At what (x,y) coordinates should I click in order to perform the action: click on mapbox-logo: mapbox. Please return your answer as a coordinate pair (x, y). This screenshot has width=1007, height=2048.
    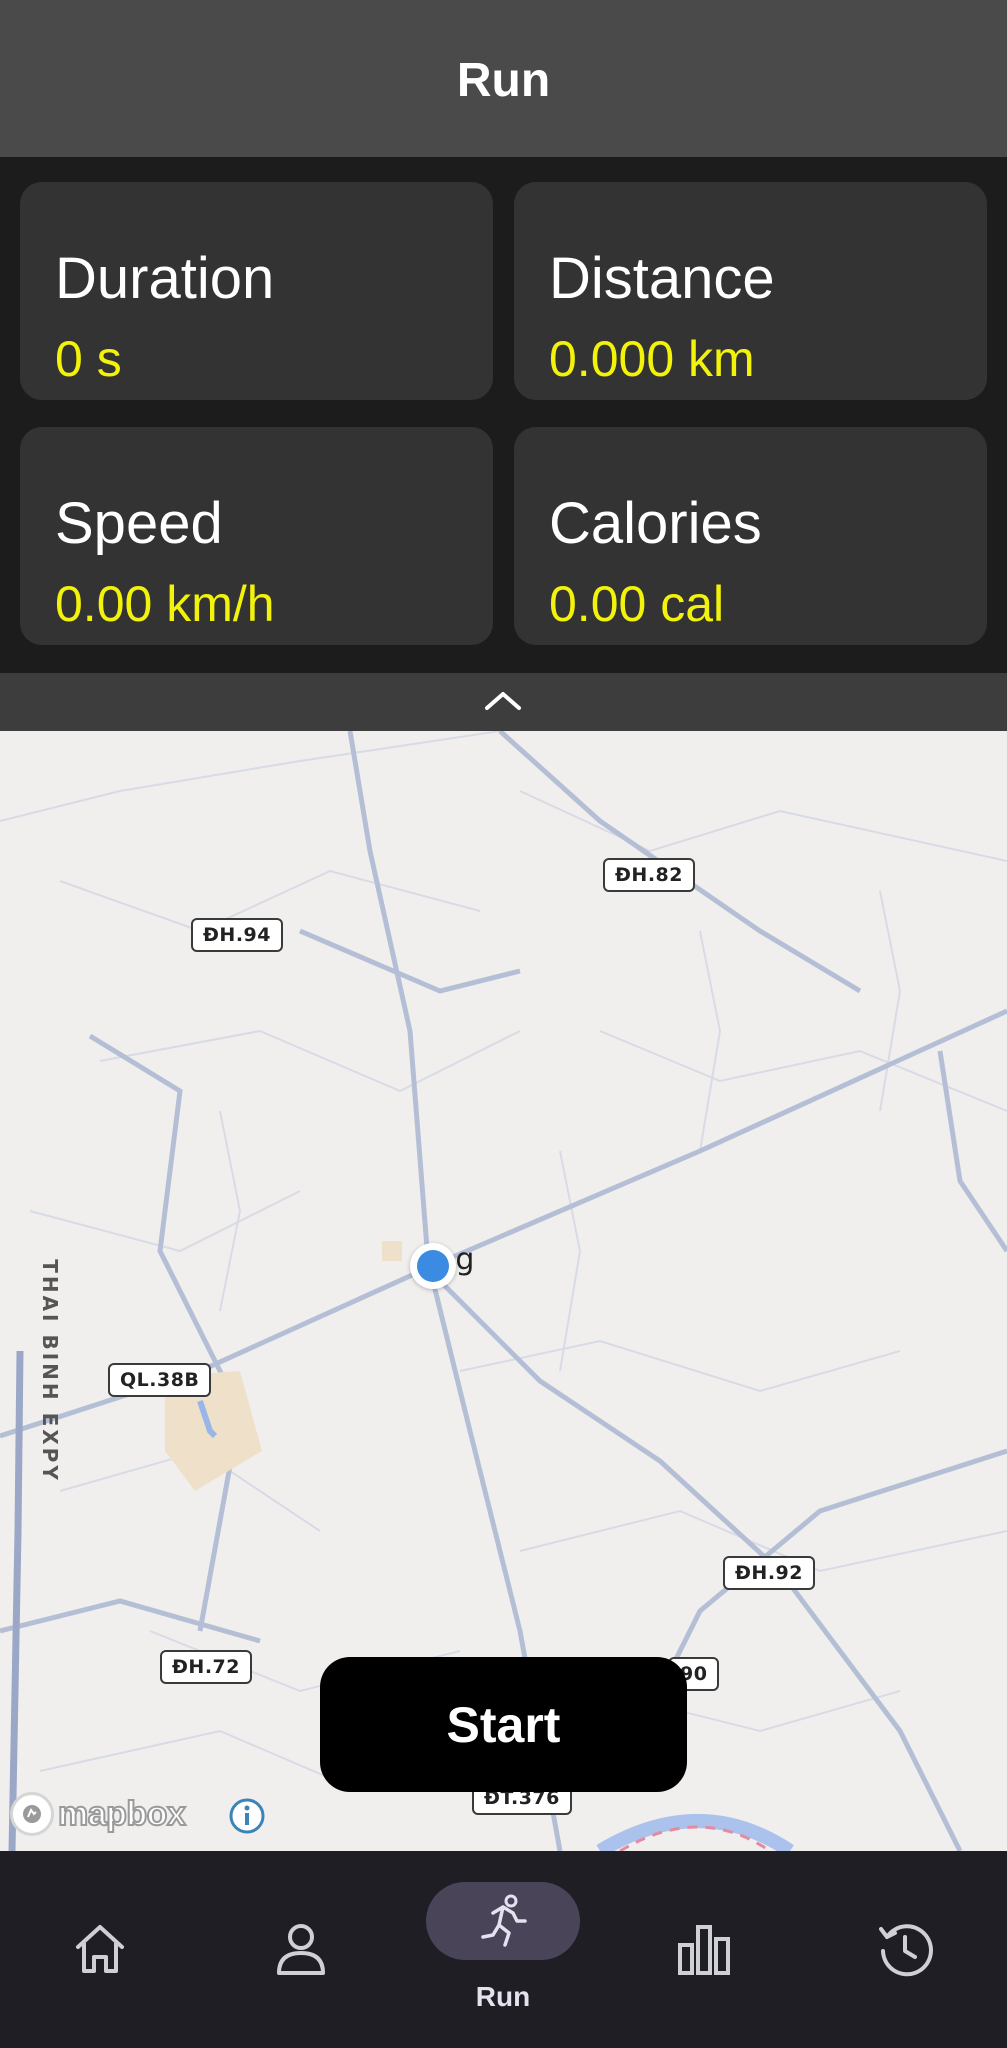
    Looking at the image, I should click on (98, 1814).